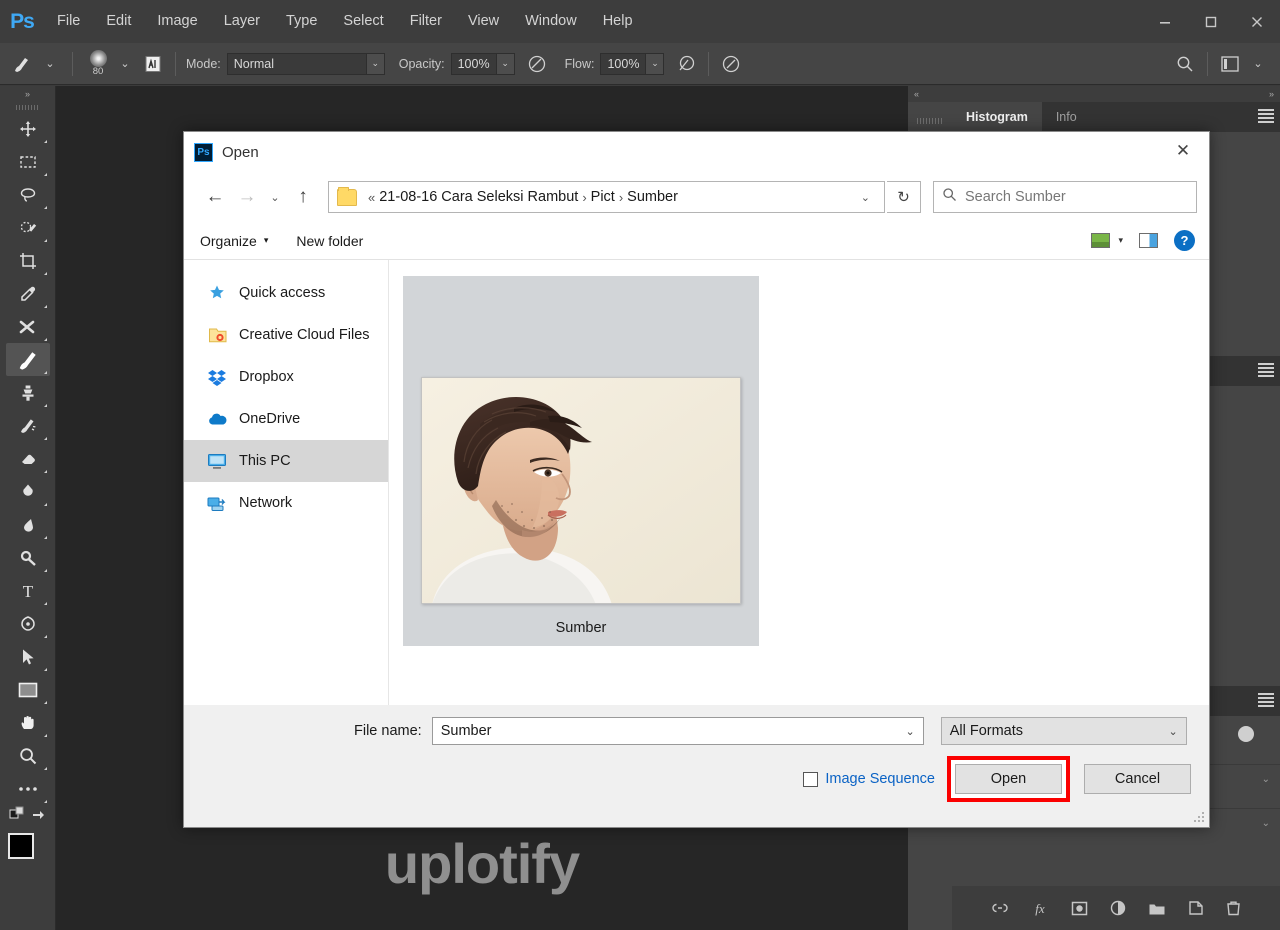 The image size is (1280, 930). What do you see at coordinates (371, 197) in the screenshot?
I see `breadcrumb-overflow: «` at bounding box center [371, 197].